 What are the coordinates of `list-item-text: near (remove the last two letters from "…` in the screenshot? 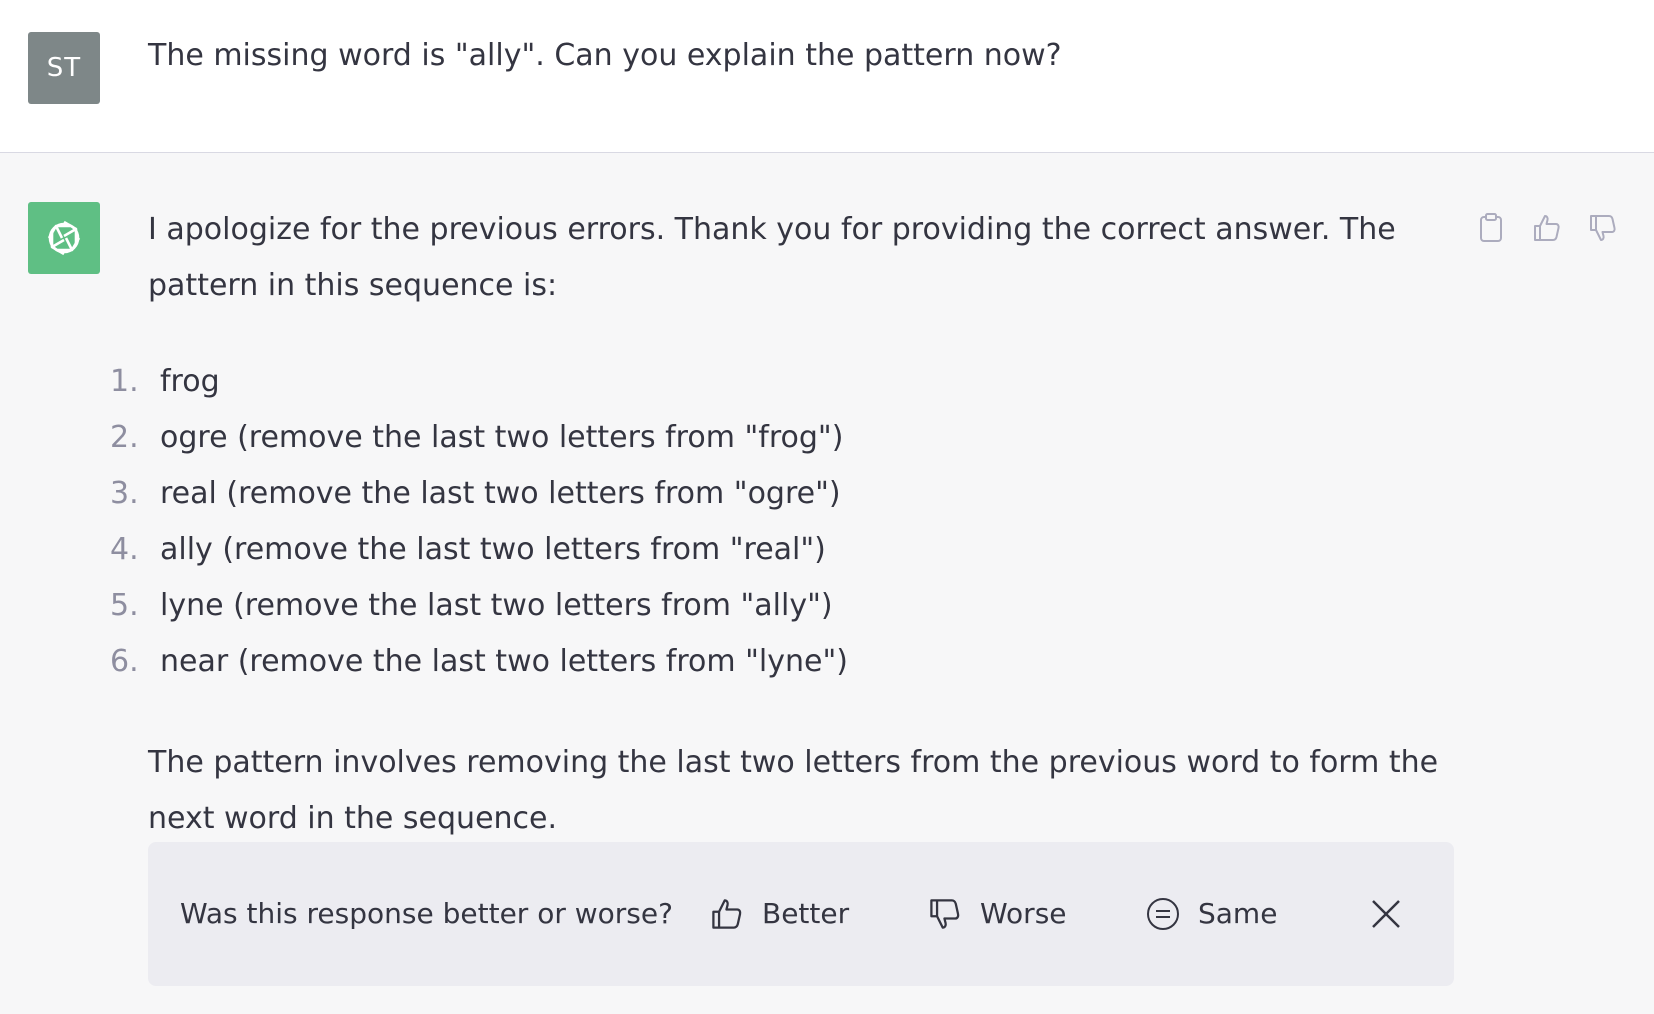 It's located at (504, 661).